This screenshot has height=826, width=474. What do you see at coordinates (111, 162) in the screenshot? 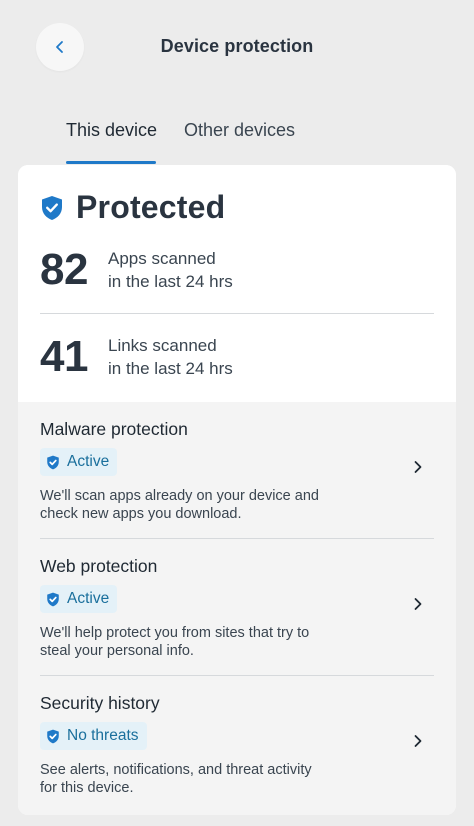
I see `active-tab-indicator` at bounding box center [111, 162].